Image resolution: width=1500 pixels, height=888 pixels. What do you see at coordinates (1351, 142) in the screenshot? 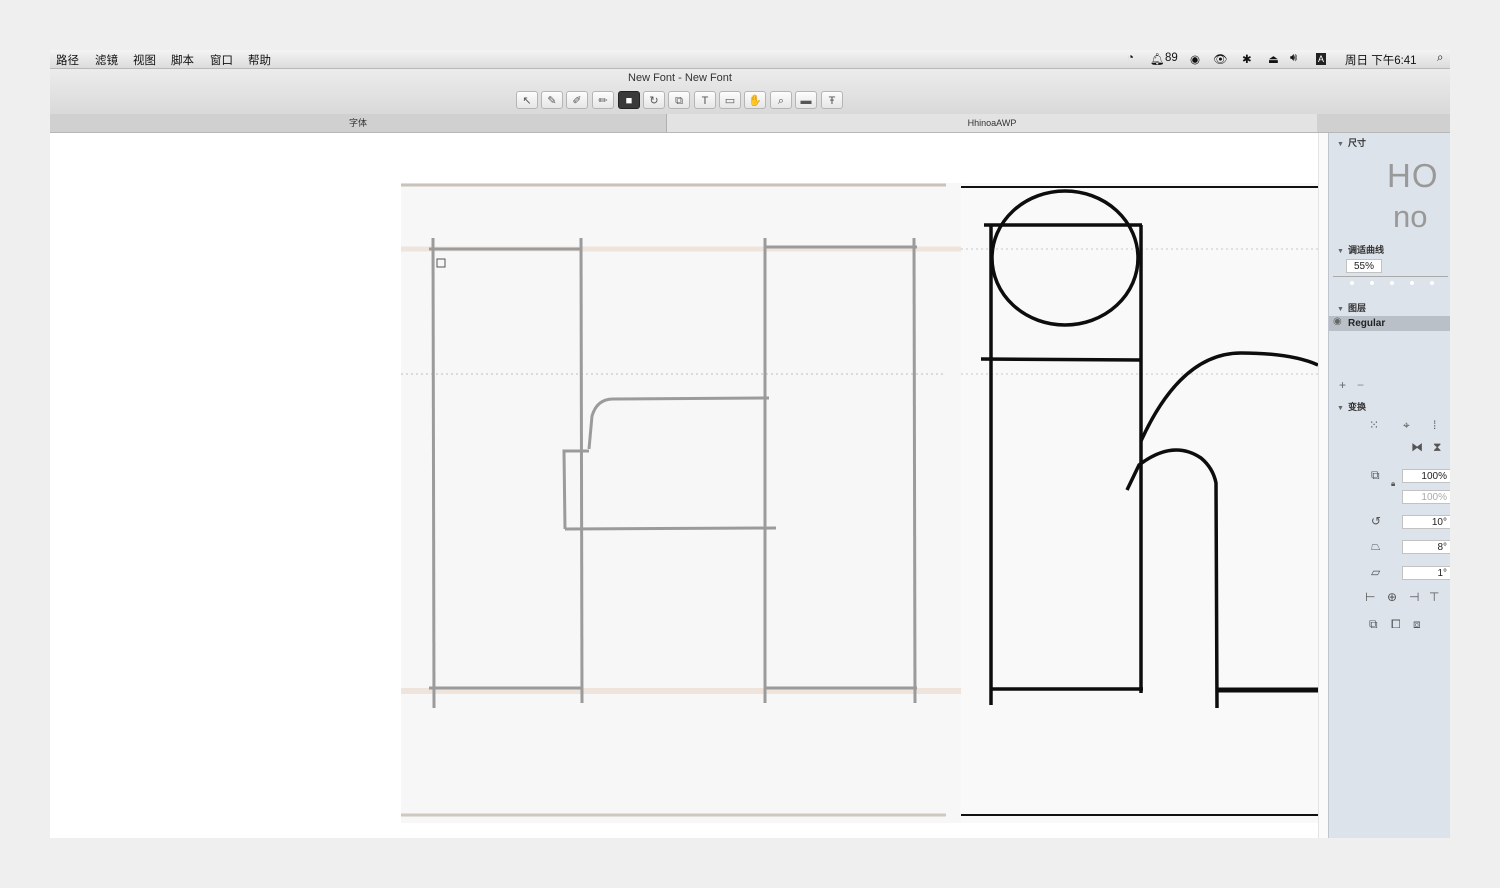
I see `dimensions-section-header: ▼ 尺寸` at bounding box center [1351, 142].